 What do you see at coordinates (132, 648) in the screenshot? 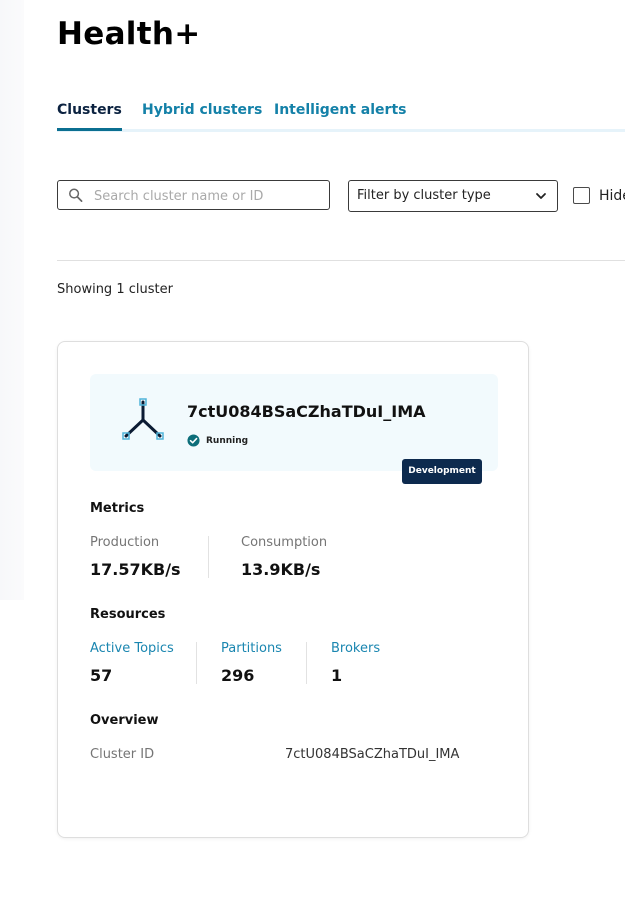
I see `active-topics-link: Active Topics` at bounding box center [132, 648].